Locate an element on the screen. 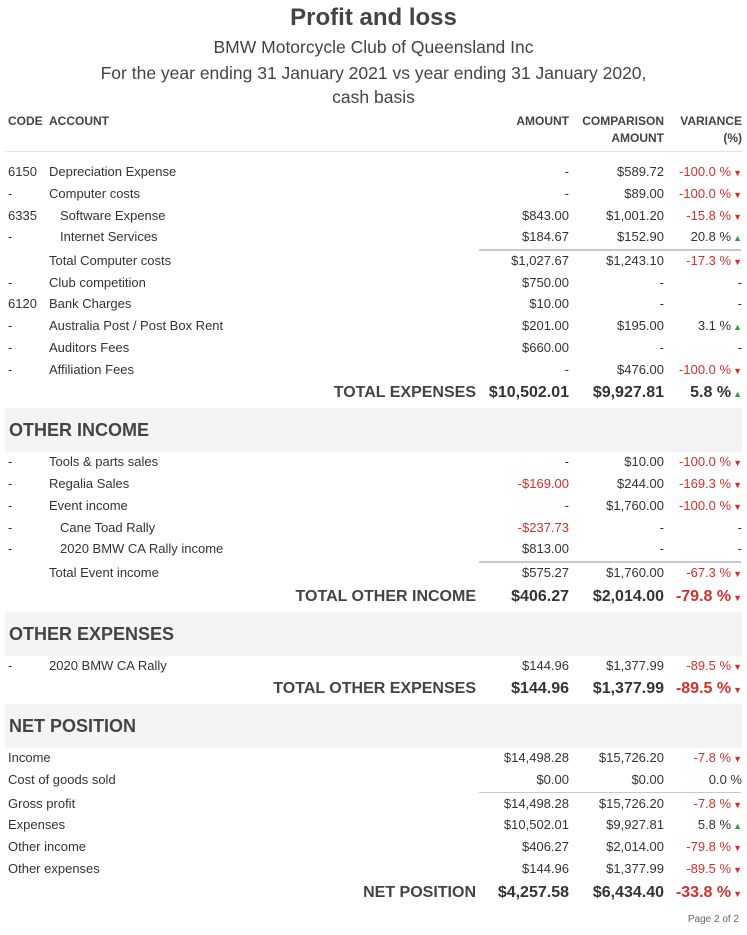 The width and height of the screenshot is (747, 935). row-account: Regalia Sales is located at coordinates (89, 483).